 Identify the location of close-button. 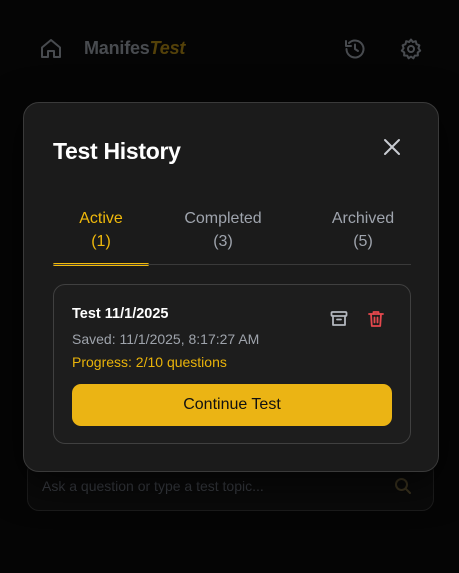
(392, 149).